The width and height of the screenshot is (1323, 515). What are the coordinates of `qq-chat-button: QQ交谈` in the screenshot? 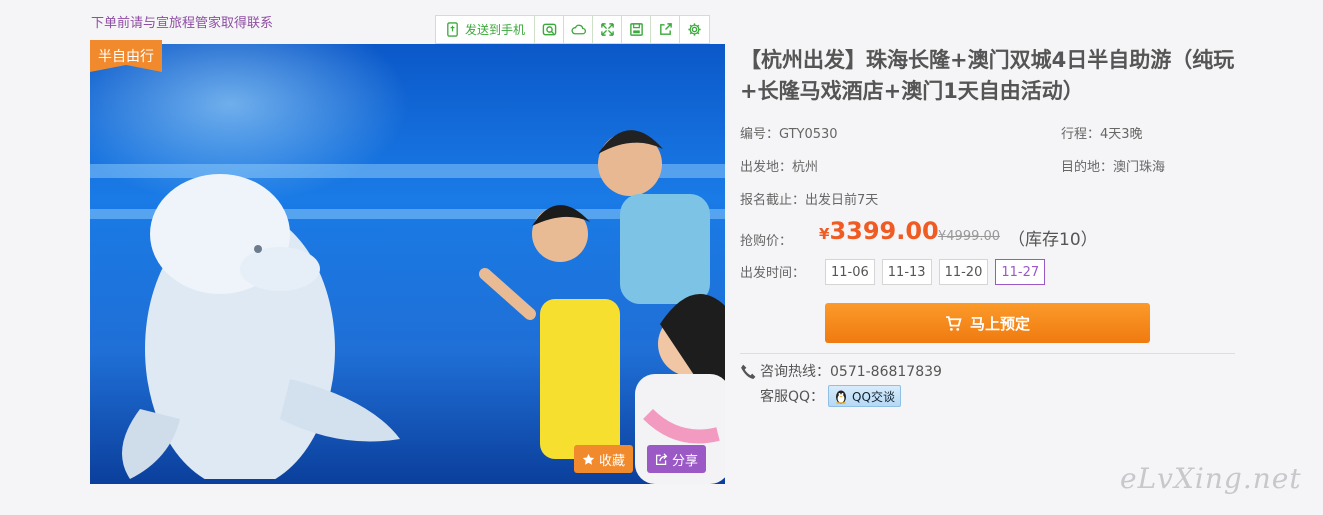 It's located at (864, 396).